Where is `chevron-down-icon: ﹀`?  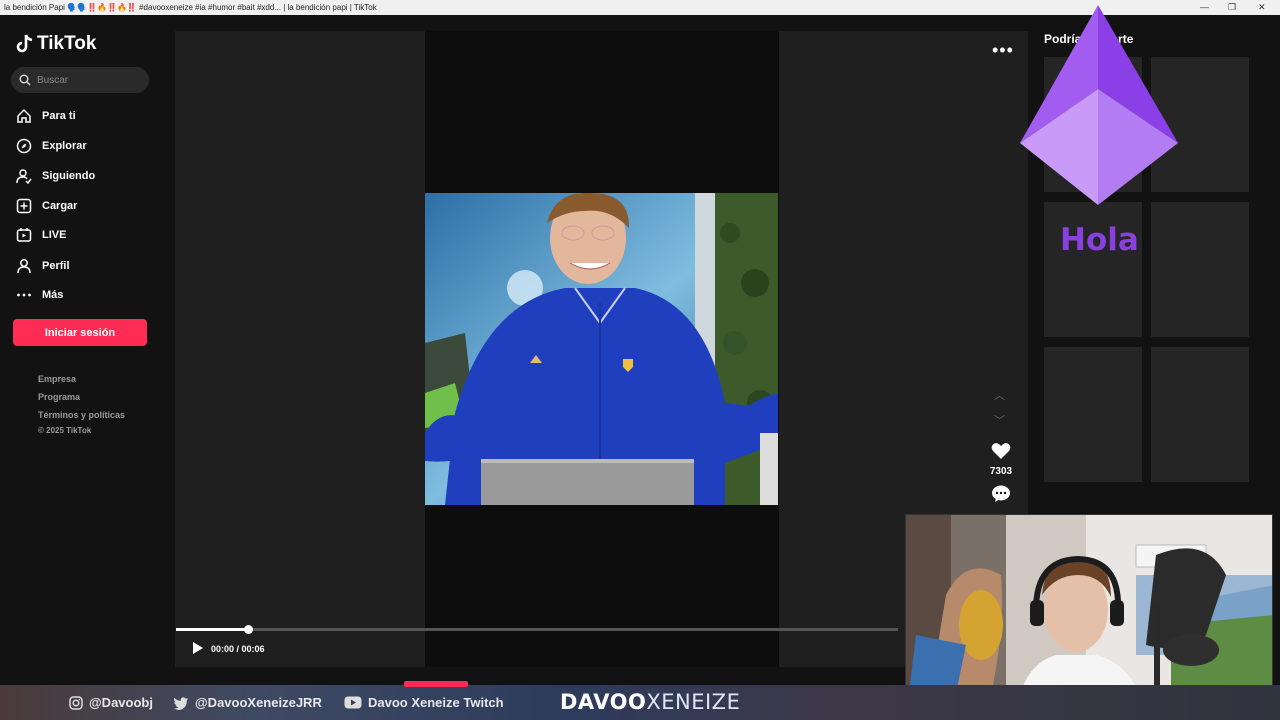
chevron-down-icon: ﹀ is located at coordinates (999, 420).